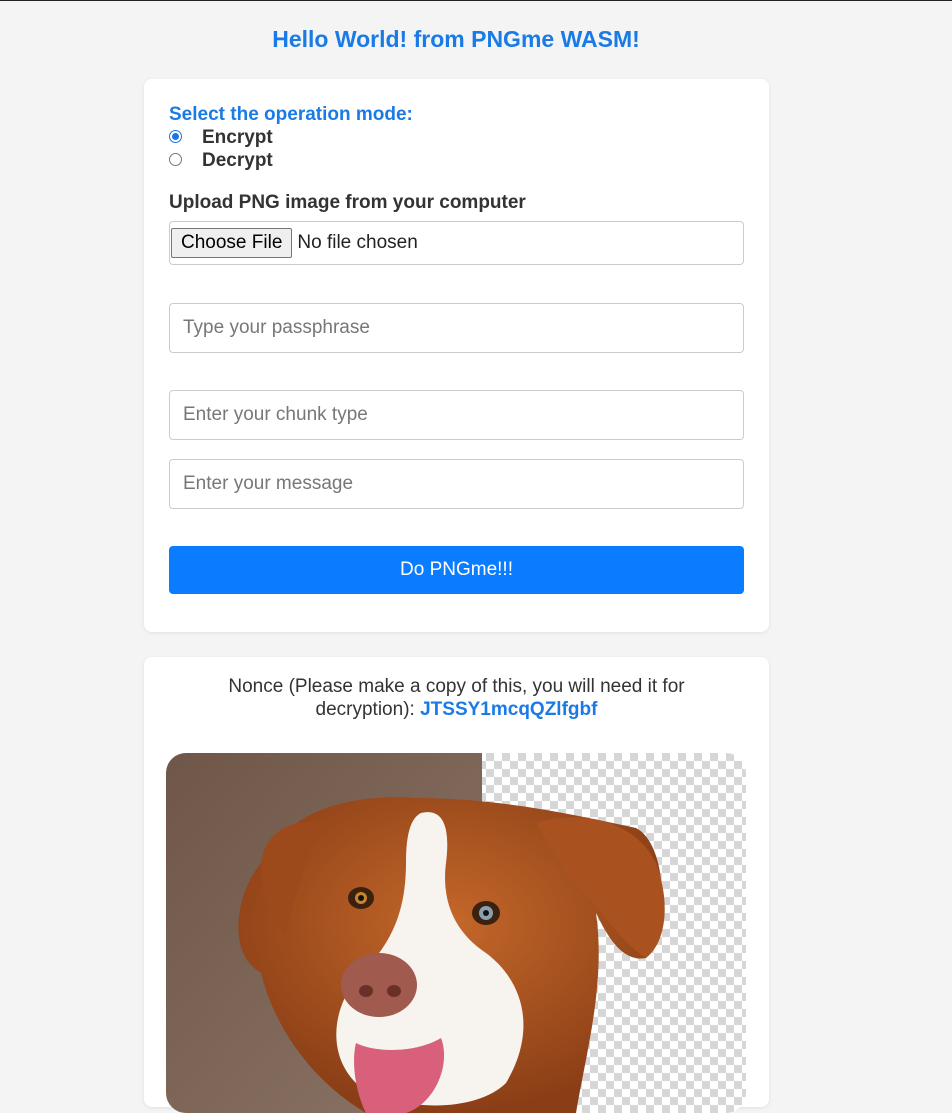 This screenshot has height=1113, width=952. What do you see at coordinates (347, 202) in the screenshot?
I see `upload-label: Upload PNG image from your computer` at bounding box center [347, 202].